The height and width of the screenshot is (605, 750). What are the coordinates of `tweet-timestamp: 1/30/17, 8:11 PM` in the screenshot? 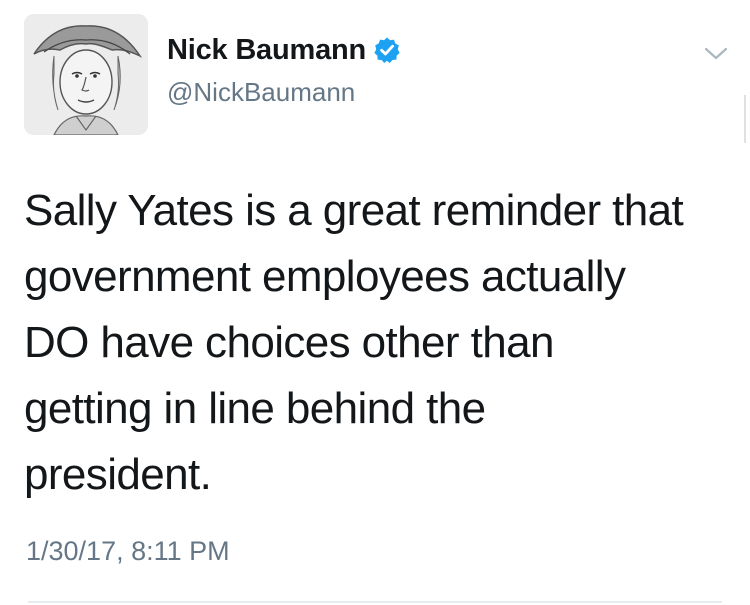 It's located at (128, 551).